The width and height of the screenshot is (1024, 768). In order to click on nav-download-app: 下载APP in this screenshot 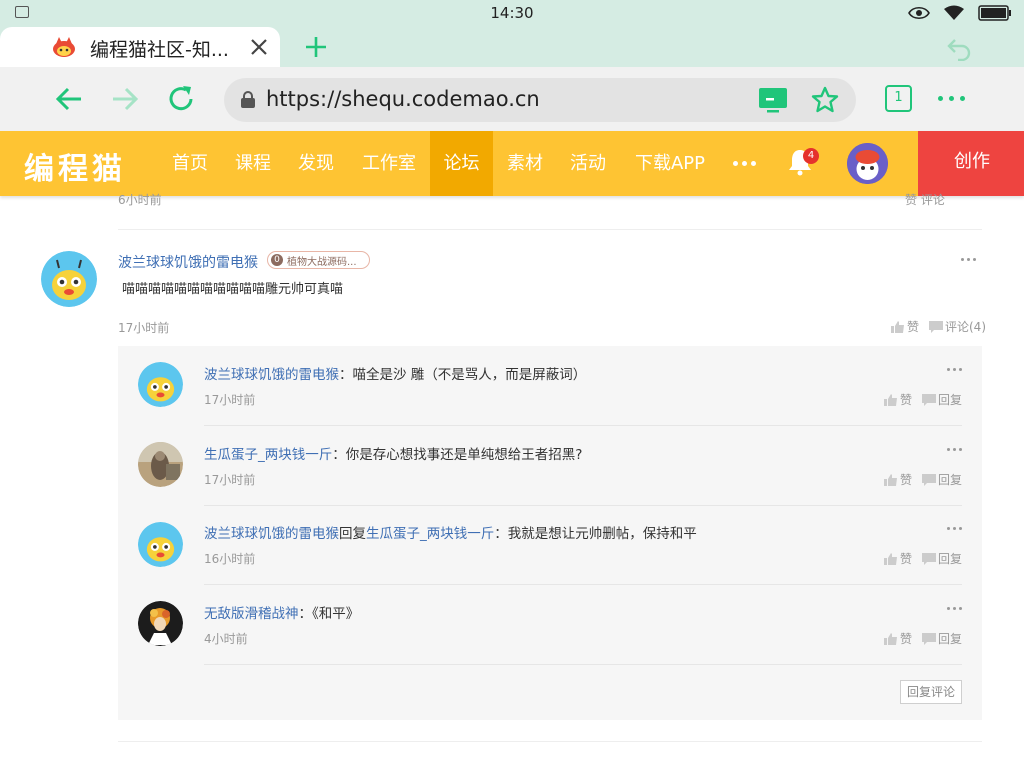, I will do `click(670, 163)`.